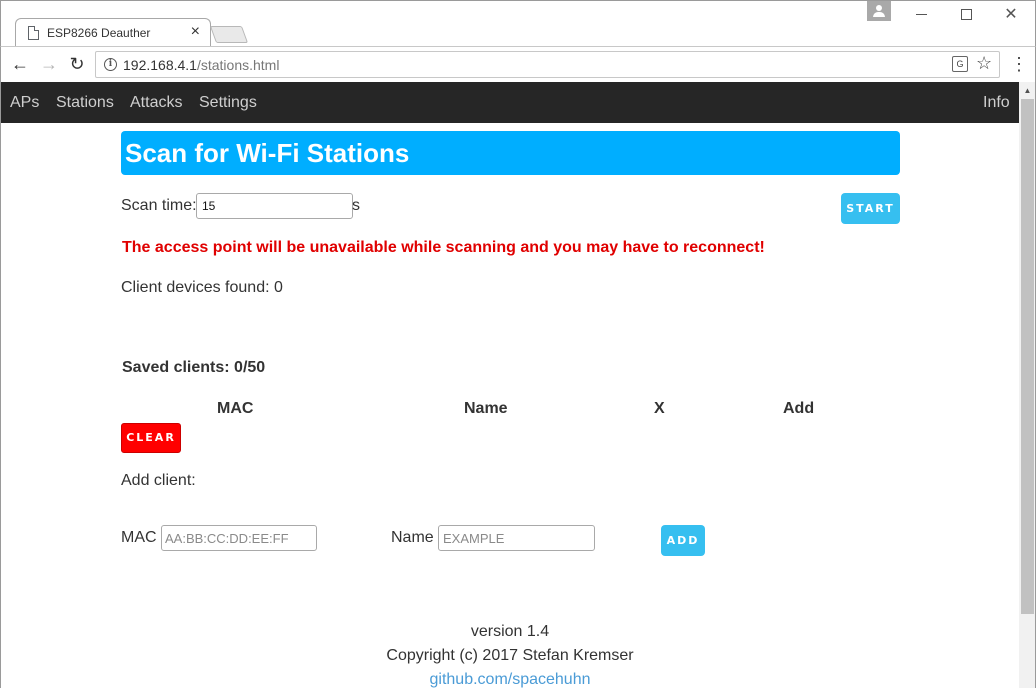 Image resolution: width=1036 pixels, height=688 pixels. What do you see at coordinates (110, 64) in the screenshot?
I see `info-icon: i` at bounding box center [110, 64].